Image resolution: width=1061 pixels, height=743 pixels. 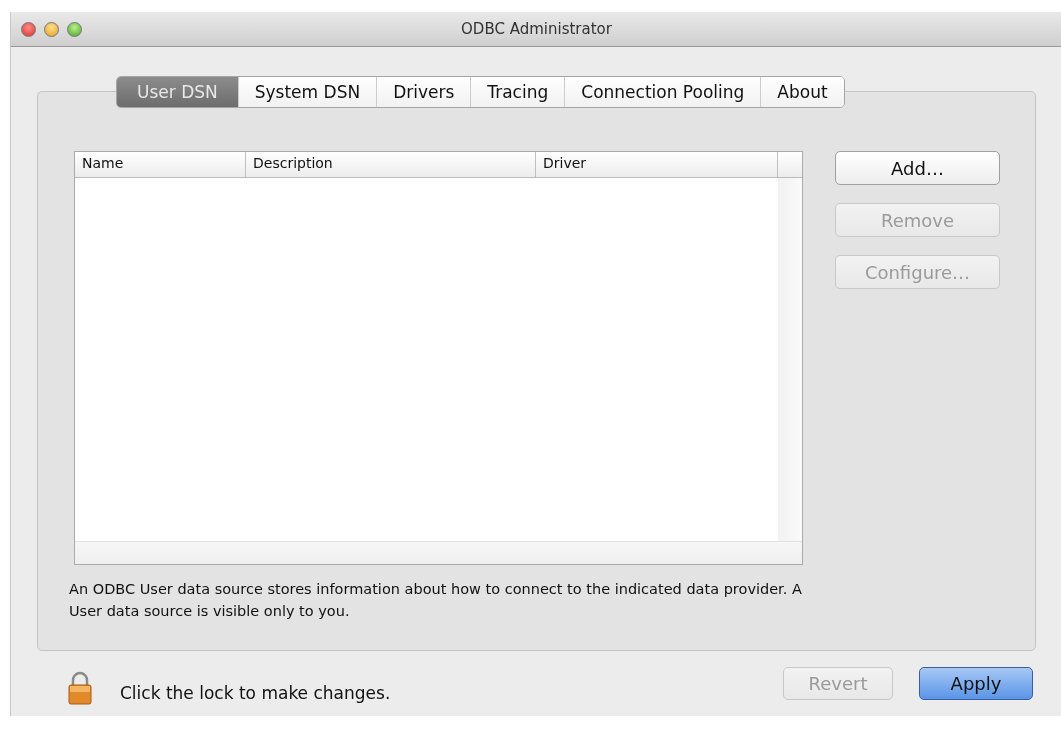 What do you see at coordinates (255, 693) in the screenshot?
I see `lock-label: Click the lock to make changes.` at bounding box center [255, 693].